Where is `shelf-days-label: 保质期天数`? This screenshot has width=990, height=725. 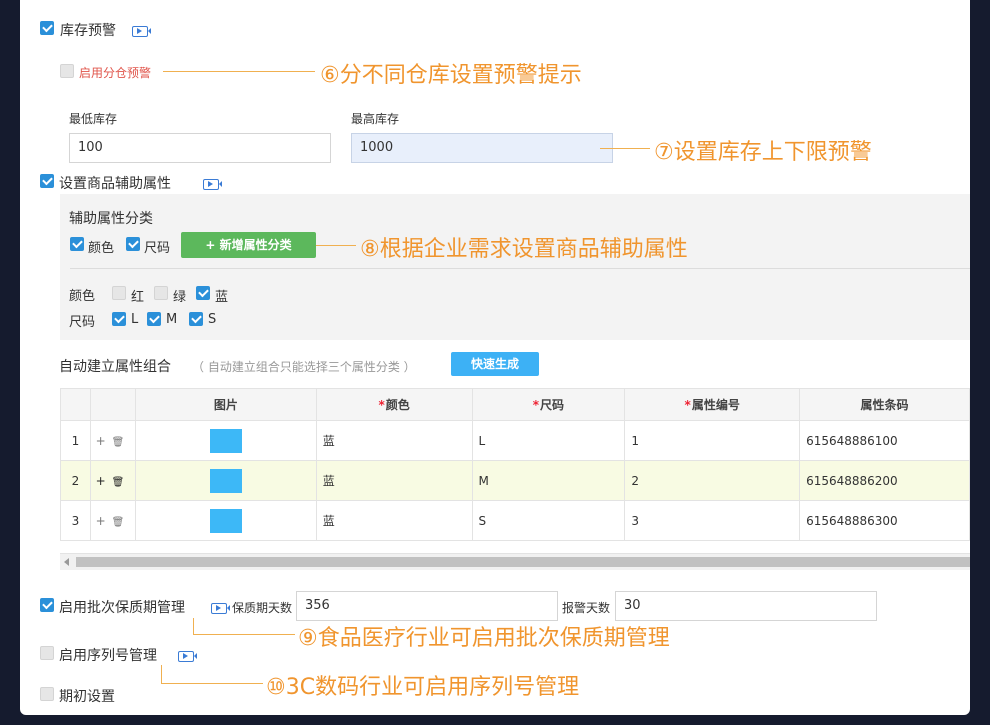 shelf-days-label: 保质期天数 is located at coordinates (262, 608).